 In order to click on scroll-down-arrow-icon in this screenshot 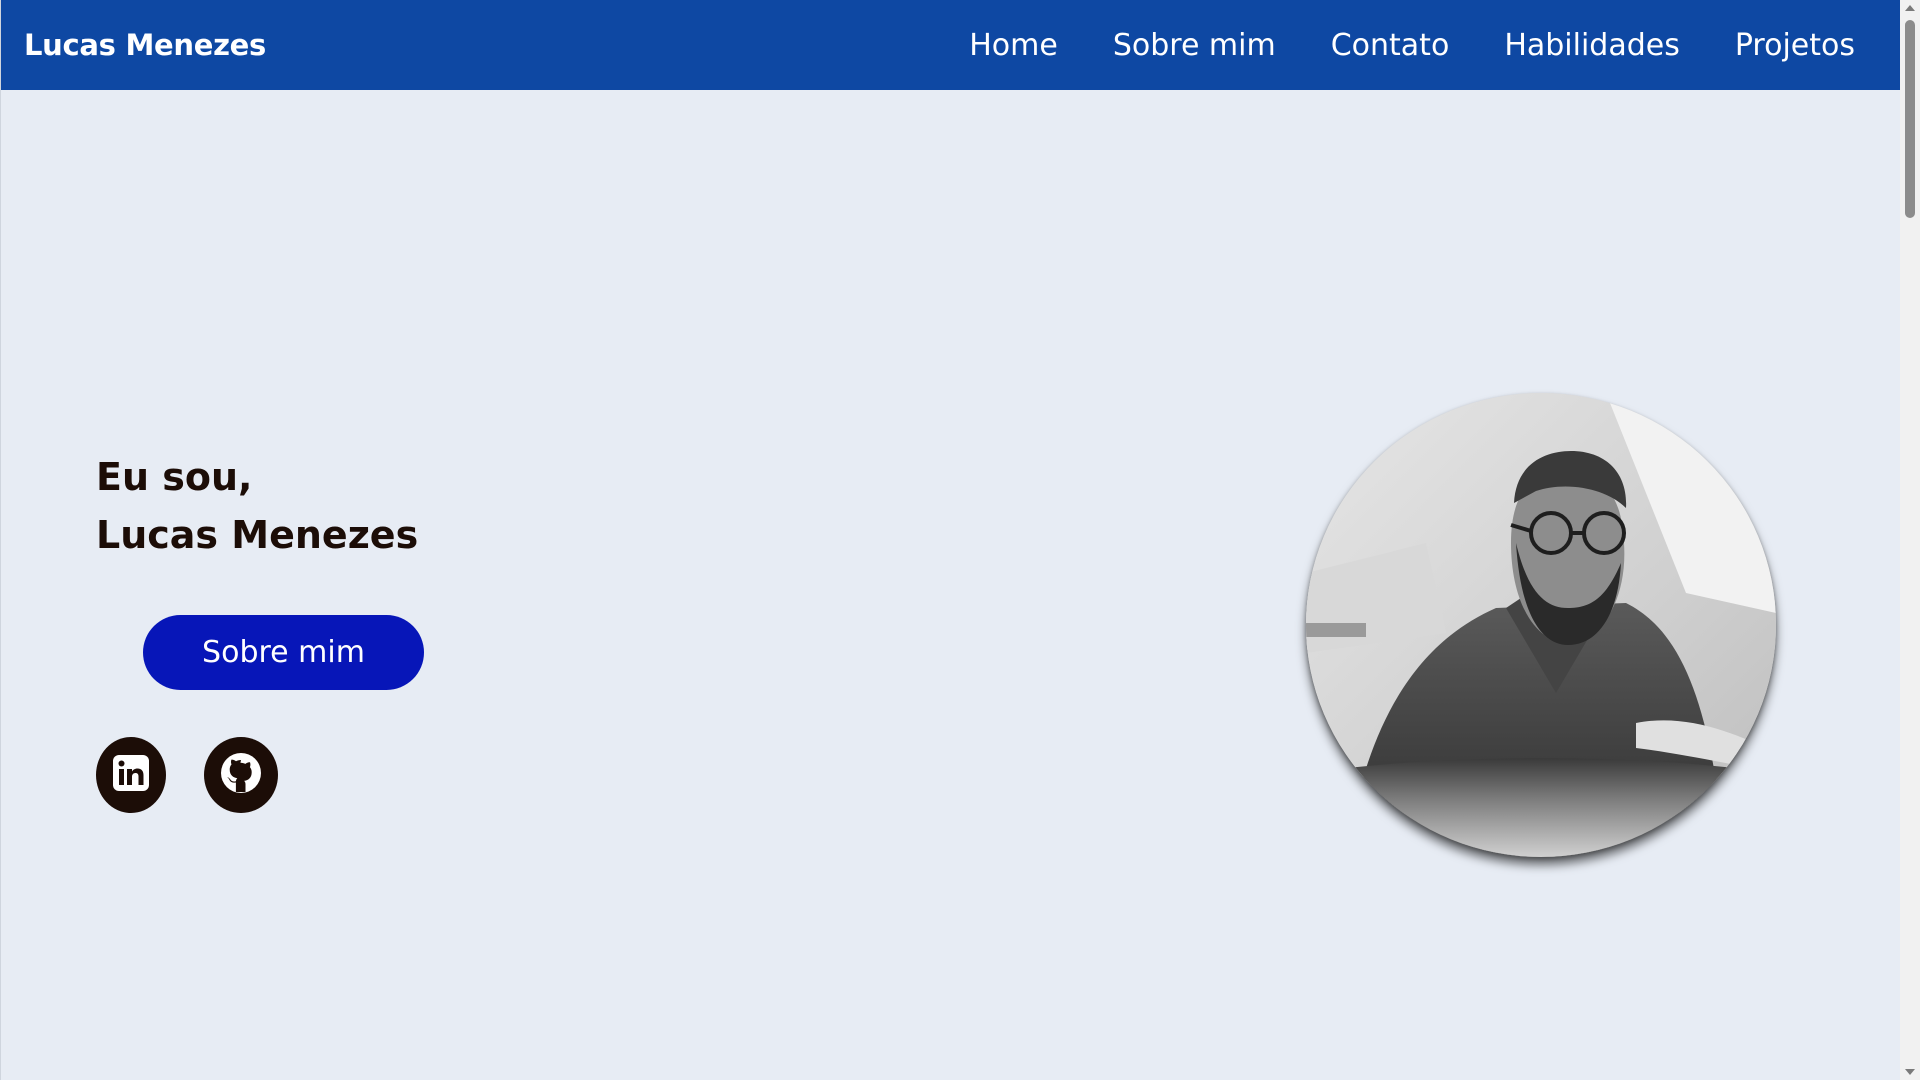, I will do `click(1910, 1072)`.